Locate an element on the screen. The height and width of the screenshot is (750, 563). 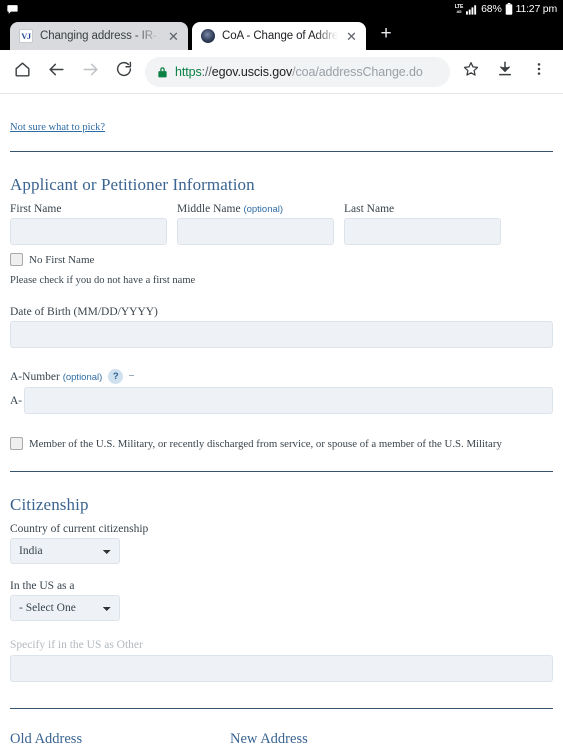
middle-name-label-text: Middle Name is located at coordinates (209, 209).